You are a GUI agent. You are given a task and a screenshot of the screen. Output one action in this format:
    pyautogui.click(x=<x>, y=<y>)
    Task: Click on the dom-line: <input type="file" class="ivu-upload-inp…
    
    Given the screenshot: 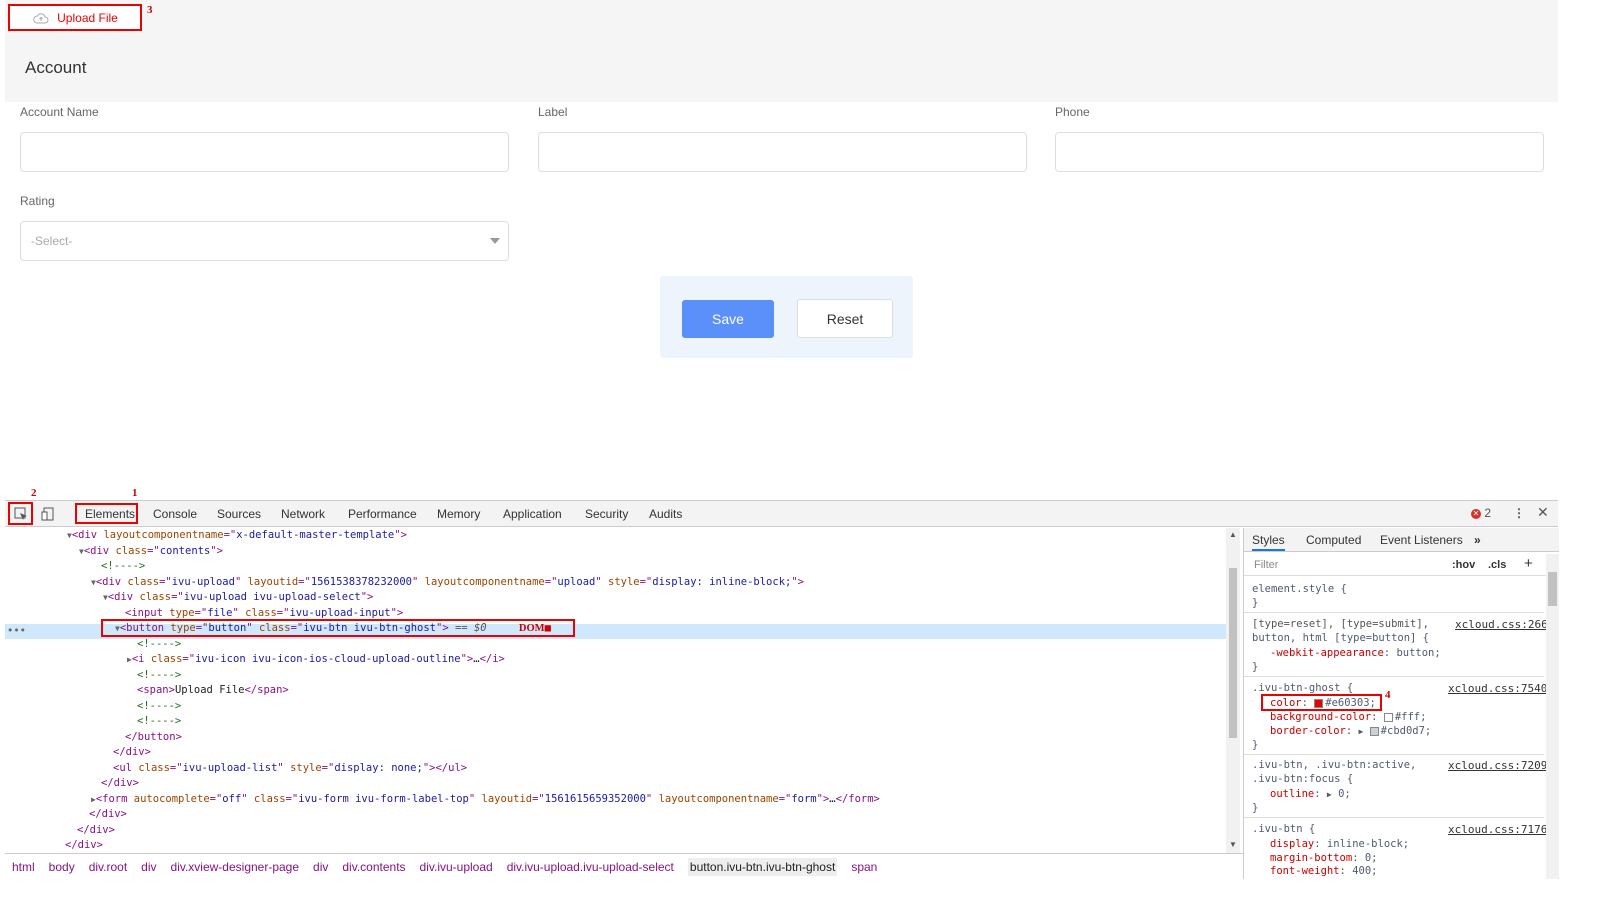 What is the action you would take?
    pyautogui.click(x=264, y=613)
    